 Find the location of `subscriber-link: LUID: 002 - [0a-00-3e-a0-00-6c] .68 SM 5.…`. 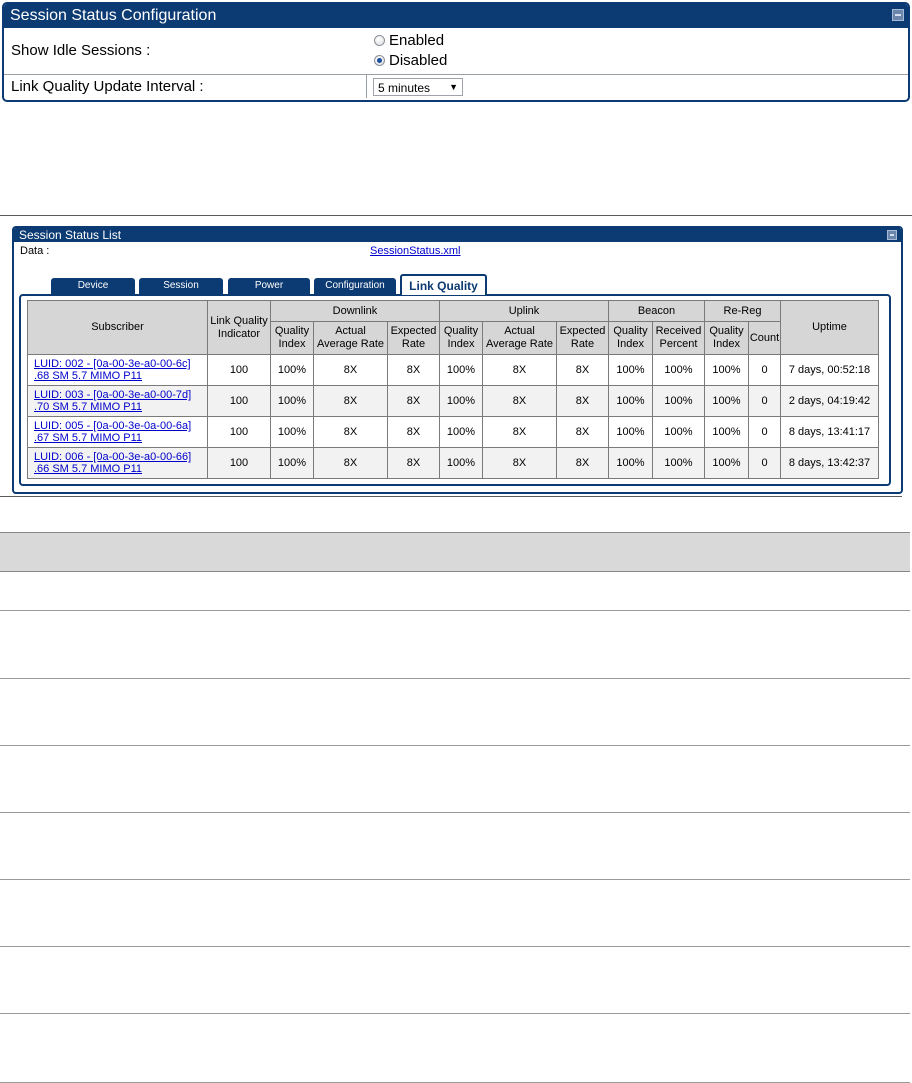

subscriber-link: LUID: 002 - [0a-00-3e-a0-00-6c] .68 SM 5.… is located at coordinates (112, 370).